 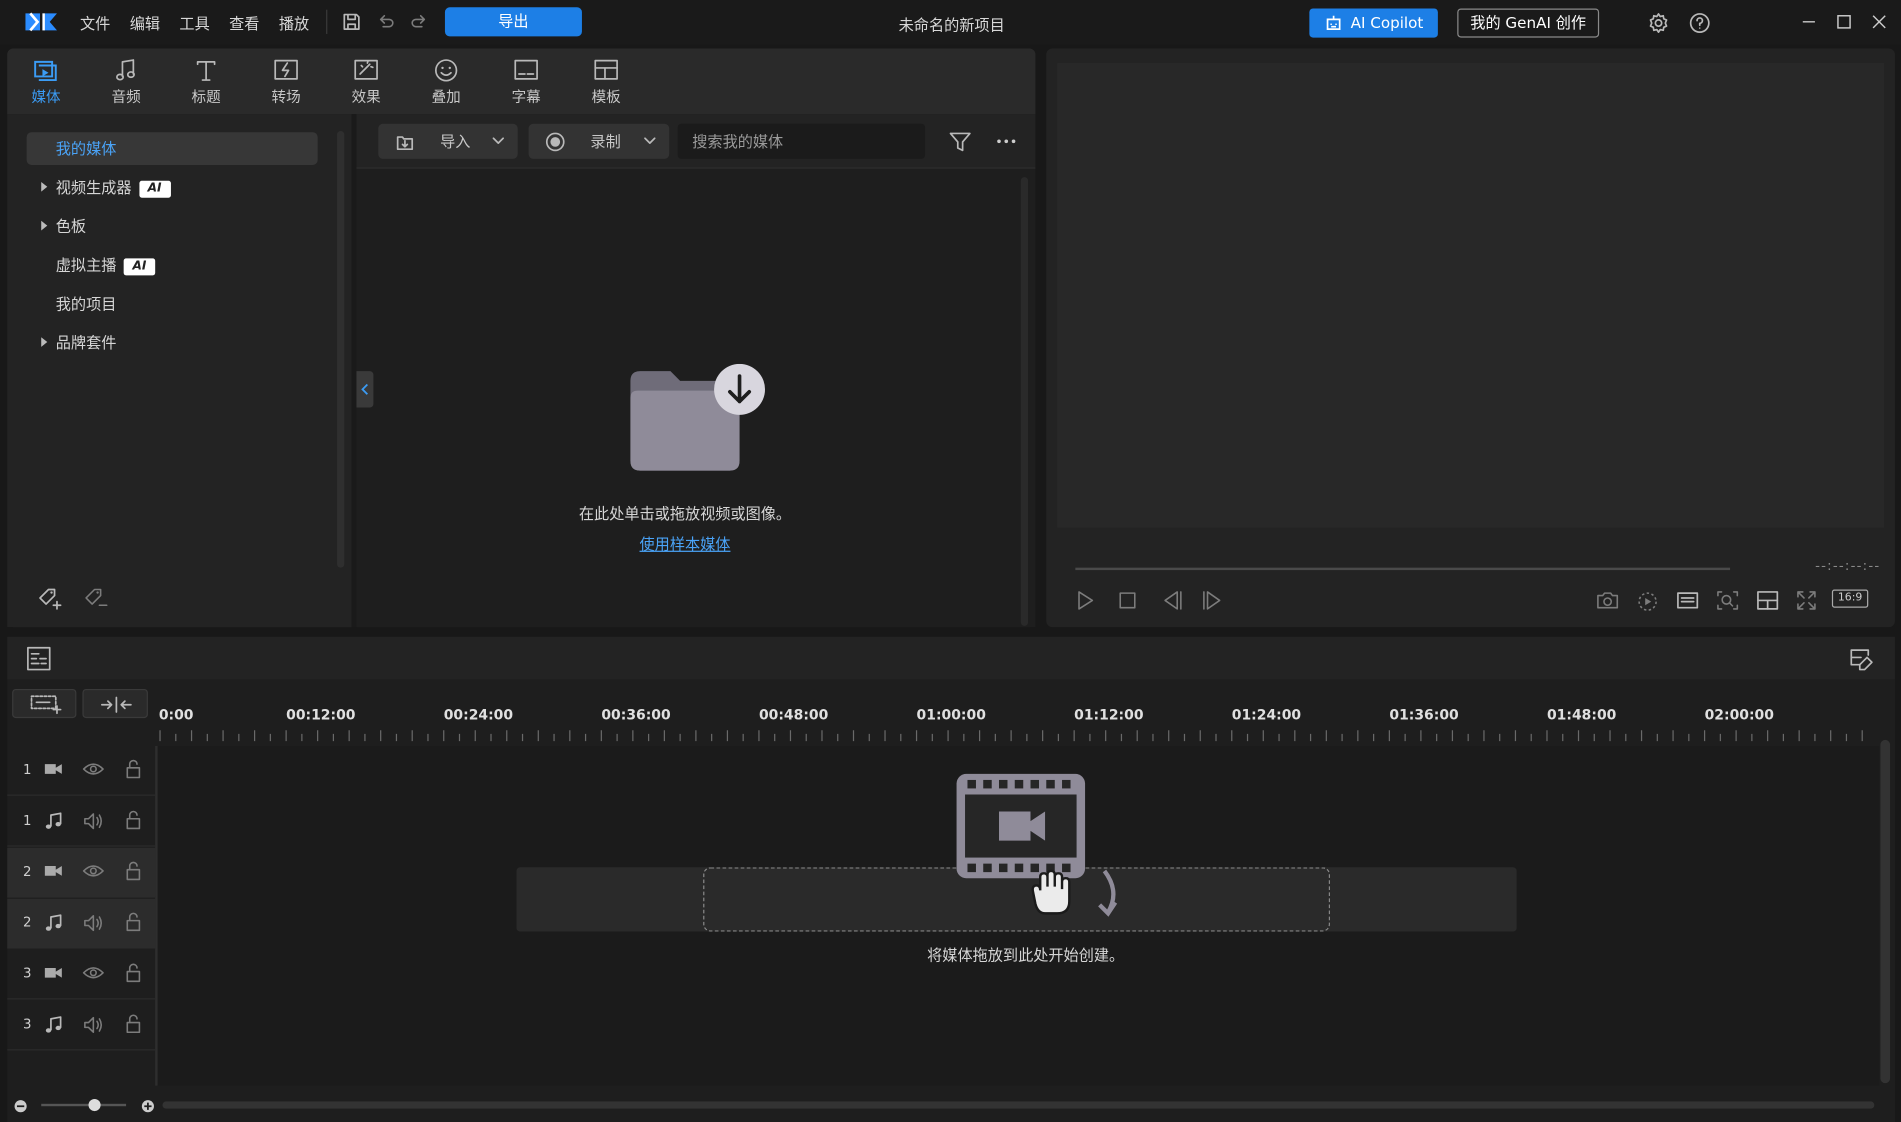 I want to click on playback-progress-bar, so click(x=1403, y=569).